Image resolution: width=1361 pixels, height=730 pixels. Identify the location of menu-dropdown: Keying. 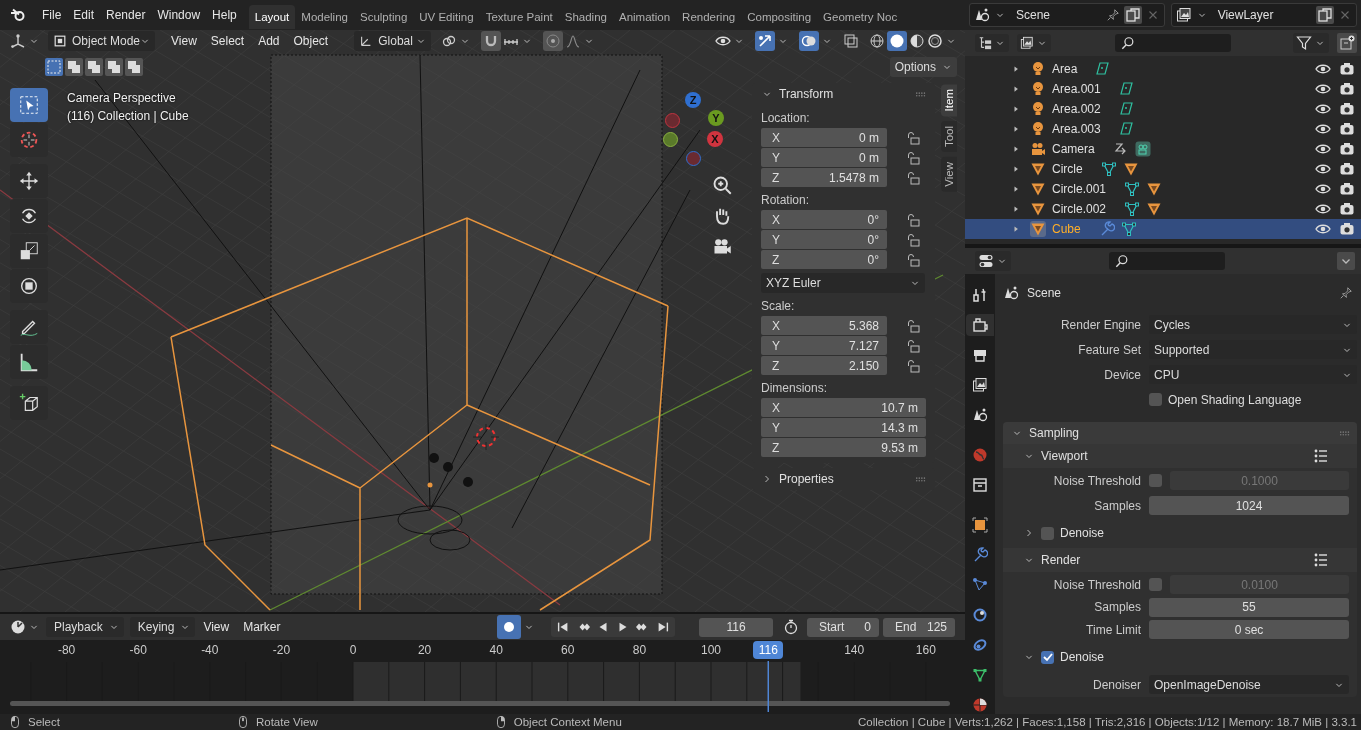
(162, 627).